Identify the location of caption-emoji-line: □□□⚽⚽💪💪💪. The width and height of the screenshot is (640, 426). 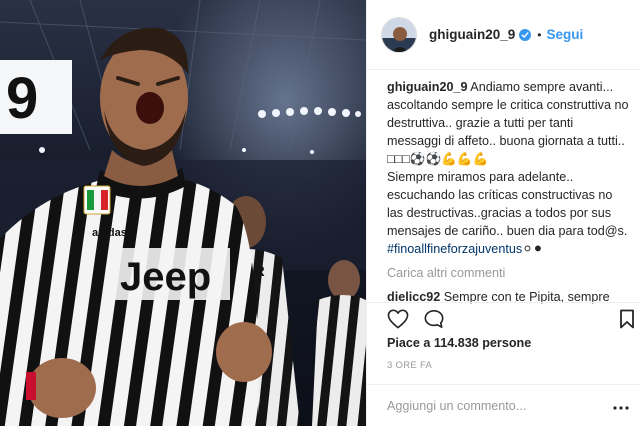
(438, 159).